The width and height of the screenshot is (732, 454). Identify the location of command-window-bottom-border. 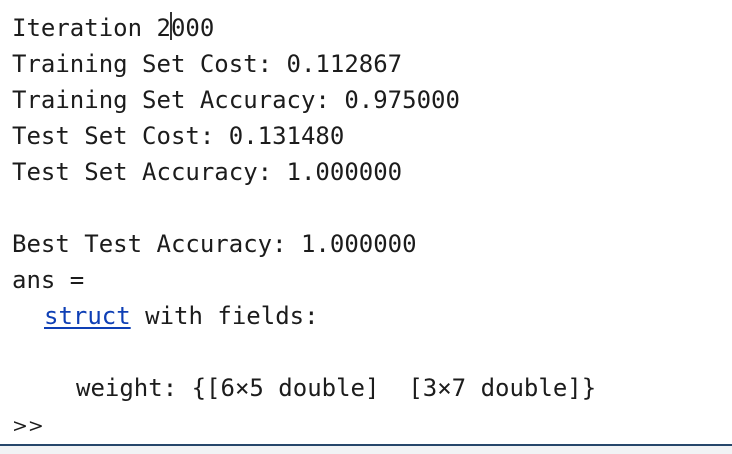
(366, 449).